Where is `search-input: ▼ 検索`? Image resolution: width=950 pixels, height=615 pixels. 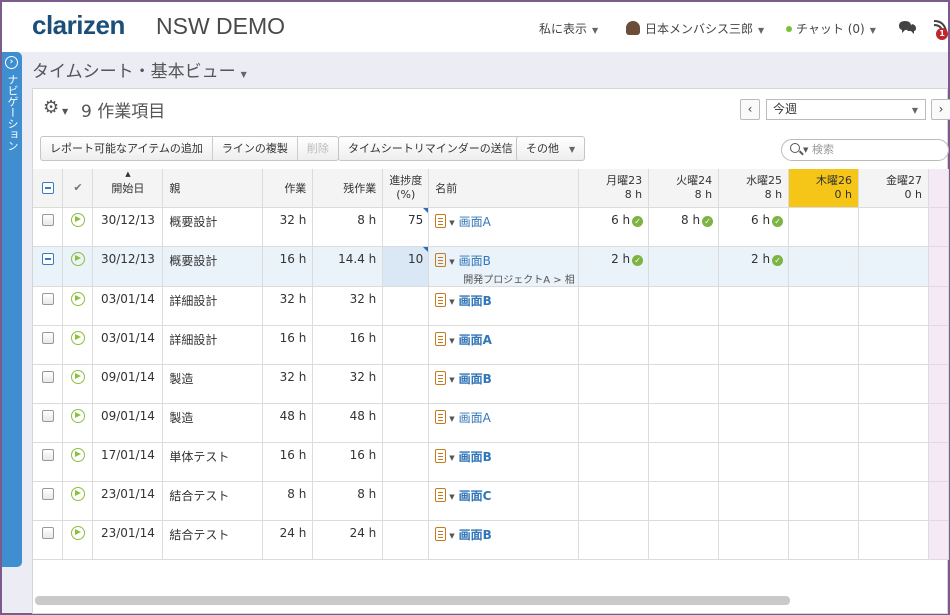 search-input: ▼ 検索 is located at coordinates (865, 150).